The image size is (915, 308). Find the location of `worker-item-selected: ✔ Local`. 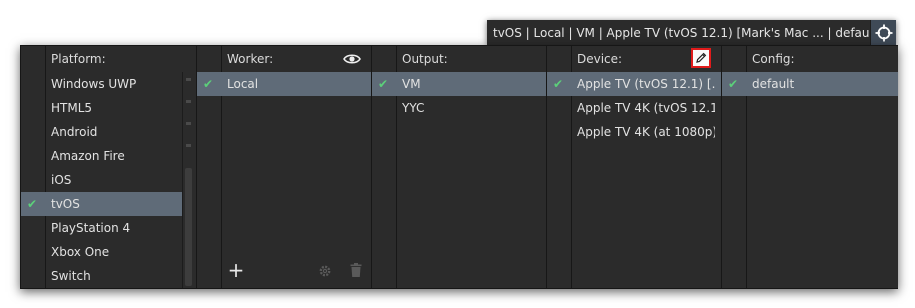

worker-item-selected: ✔ Local is located at coordinates (284, 84).